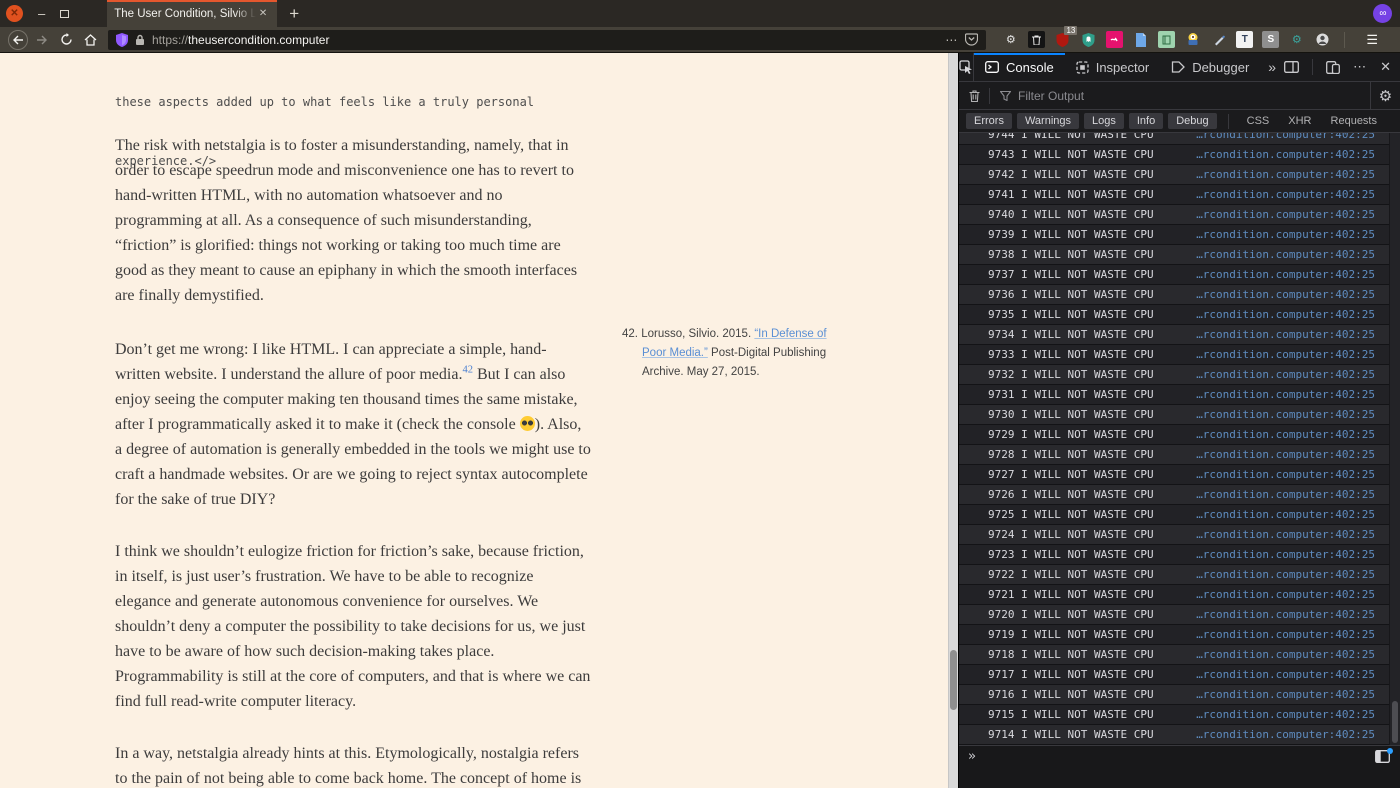 The width and height of the screenshot is (1400, 788). Describe the element at coordinates (1394, 439) in the screenshot. I see `console-scrollbar` at that location.